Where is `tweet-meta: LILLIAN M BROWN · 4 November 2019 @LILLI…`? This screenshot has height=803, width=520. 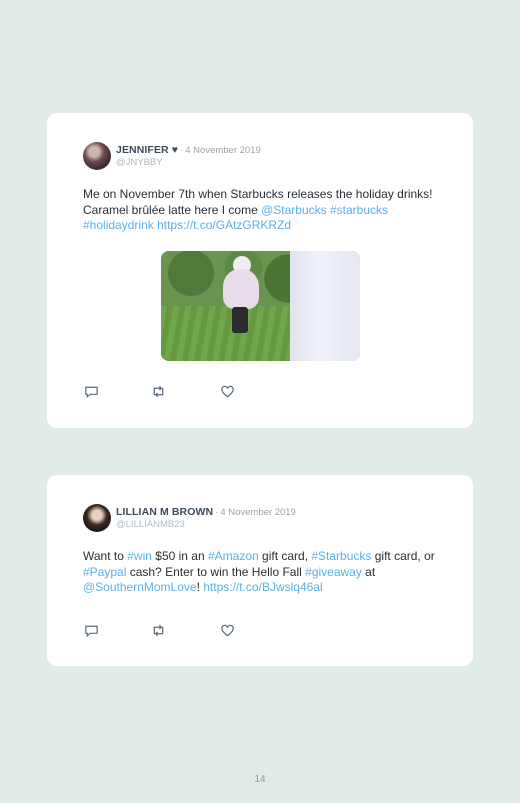 tweet-meta: LILLIAN M BROWN · 4 November 2019 @LILLI… is located at coordinates (206, 518).